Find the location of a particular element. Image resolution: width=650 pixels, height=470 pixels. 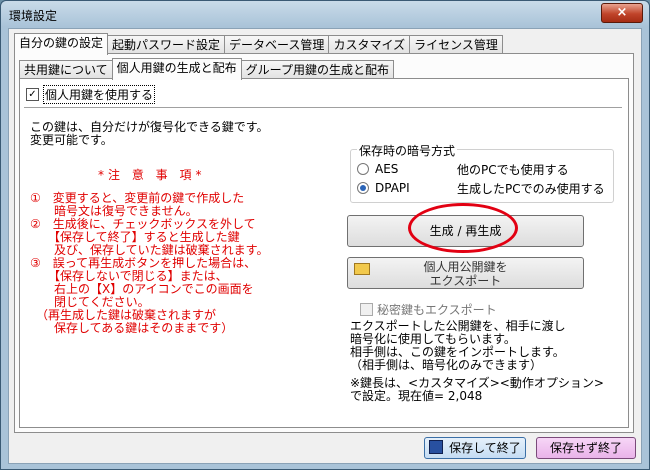

encryption-method-title: 保存時の暗号方式 is located at coordinates (407, 150).